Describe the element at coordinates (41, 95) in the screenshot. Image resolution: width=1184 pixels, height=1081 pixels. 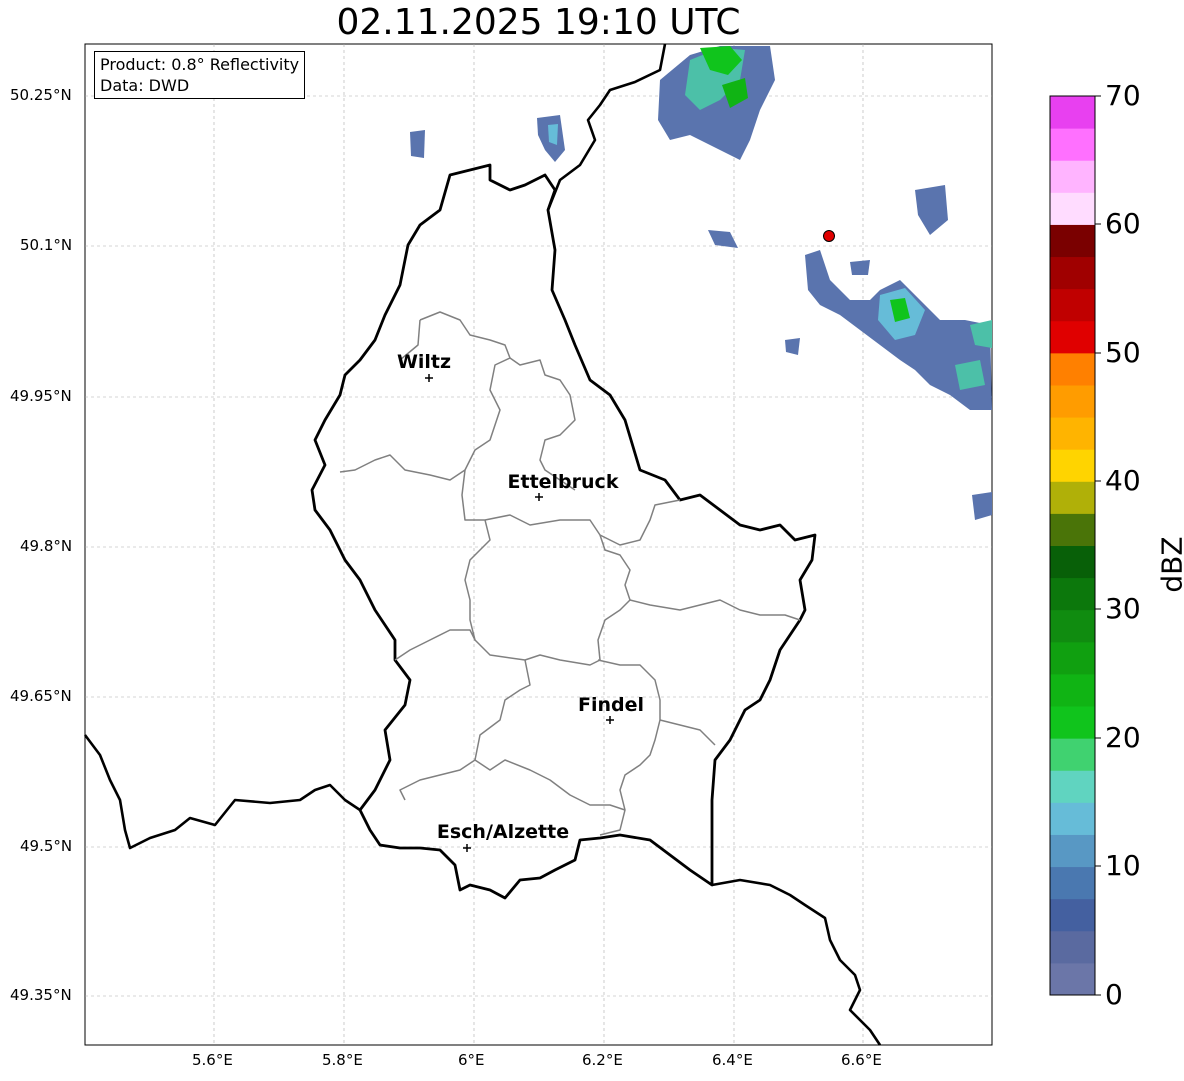
I see `lat-tick: 50.25°N` at that location.